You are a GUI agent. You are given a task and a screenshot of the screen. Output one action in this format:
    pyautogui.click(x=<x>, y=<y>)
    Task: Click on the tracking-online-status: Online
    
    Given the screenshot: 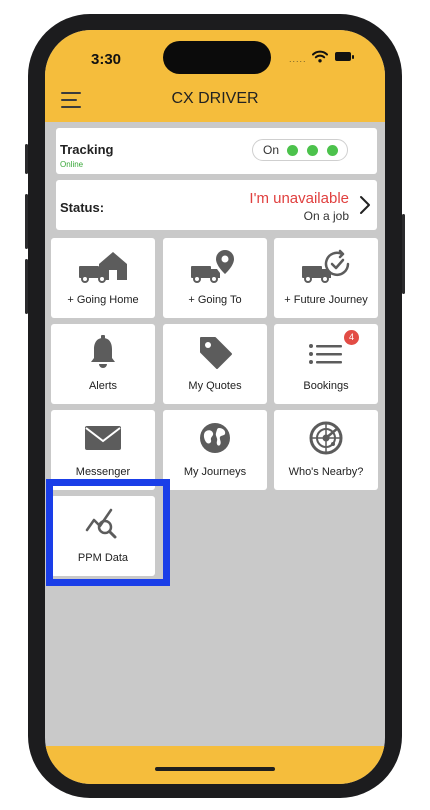 What is the action you would take?
    pyautogui.click(x=72, y=164)
    